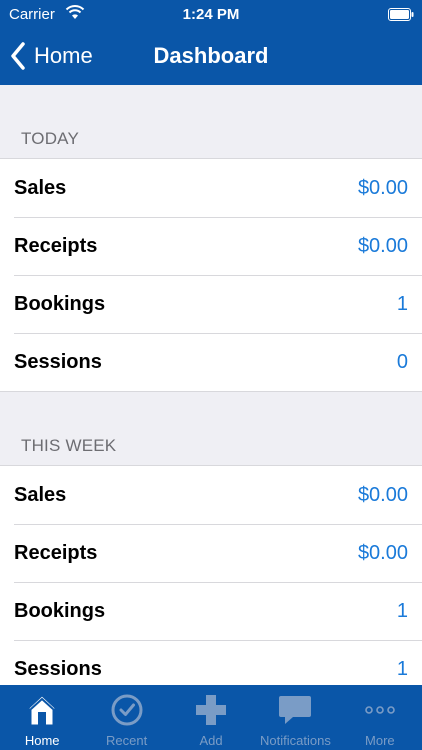  Describe the element at coordinates (295, 740) in the screenshot. I see `tab-label: Notifications` at that location.